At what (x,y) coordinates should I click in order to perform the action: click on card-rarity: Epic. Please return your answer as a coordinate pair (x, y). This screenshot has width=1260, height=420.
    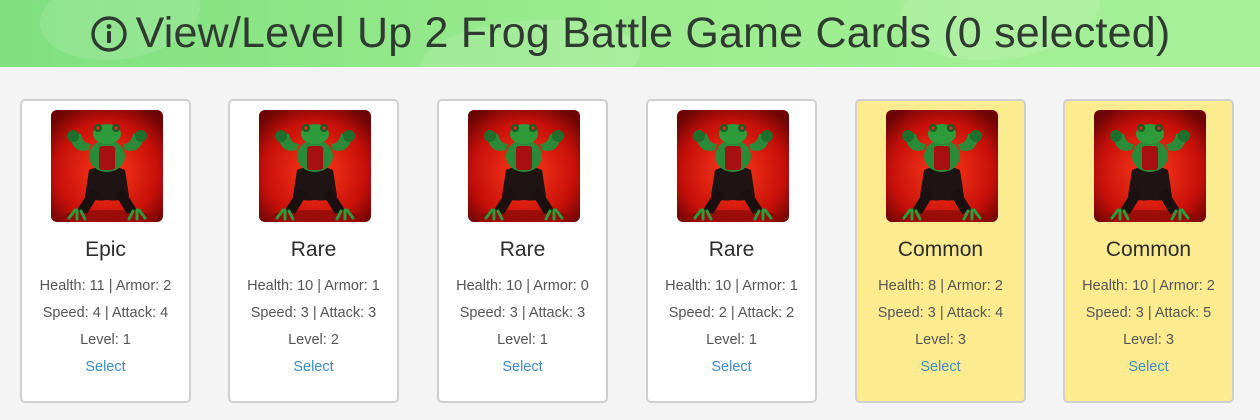
    Looking at the image, I should click on (105, 249).